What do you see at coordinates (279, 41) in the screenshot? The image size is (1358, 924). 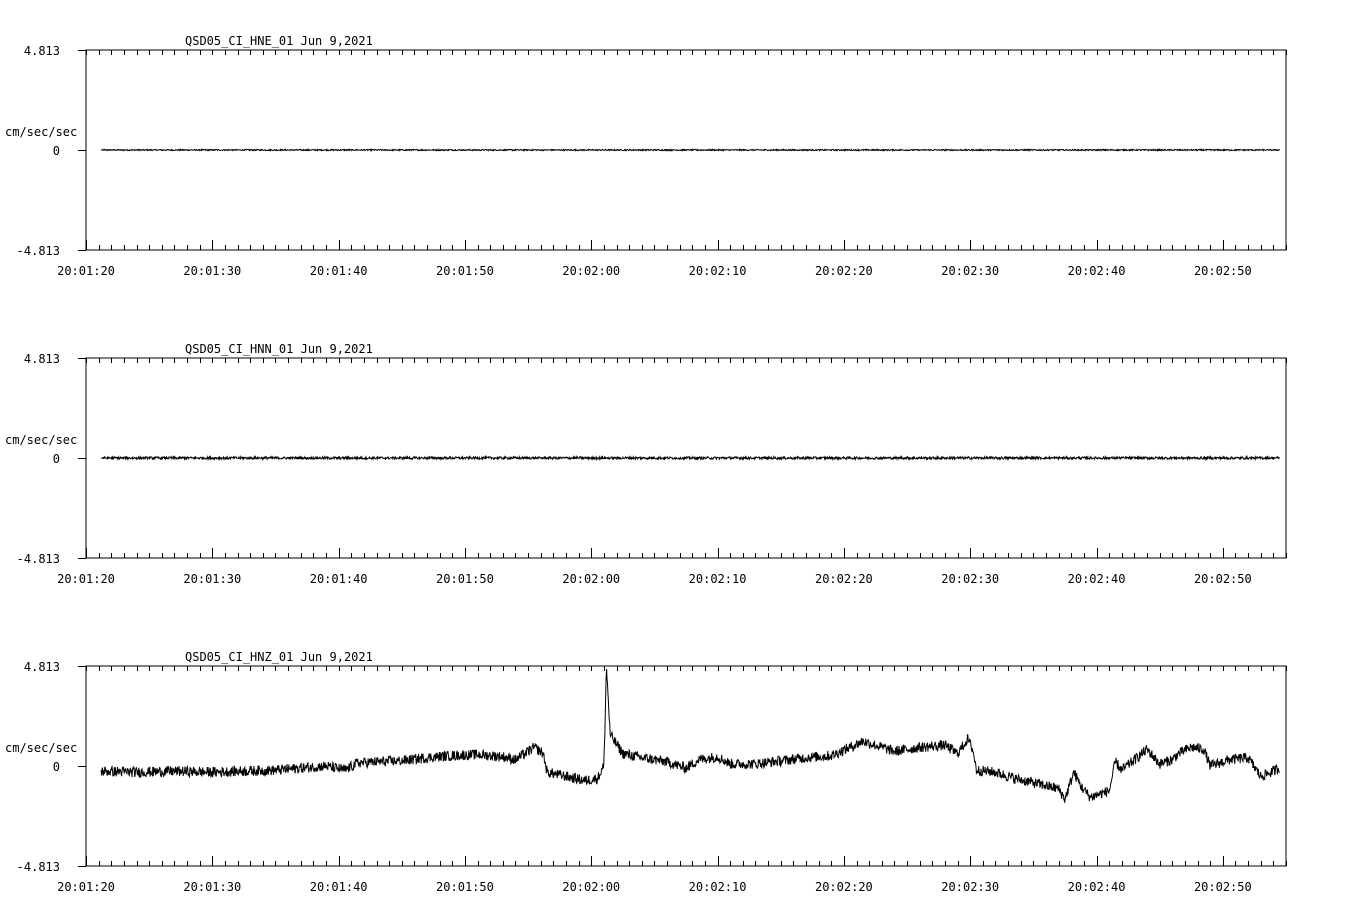 I see `panel-title: QSD05_CI_HNE_01 Jun 9,2021` at bounding box center [279, 41].